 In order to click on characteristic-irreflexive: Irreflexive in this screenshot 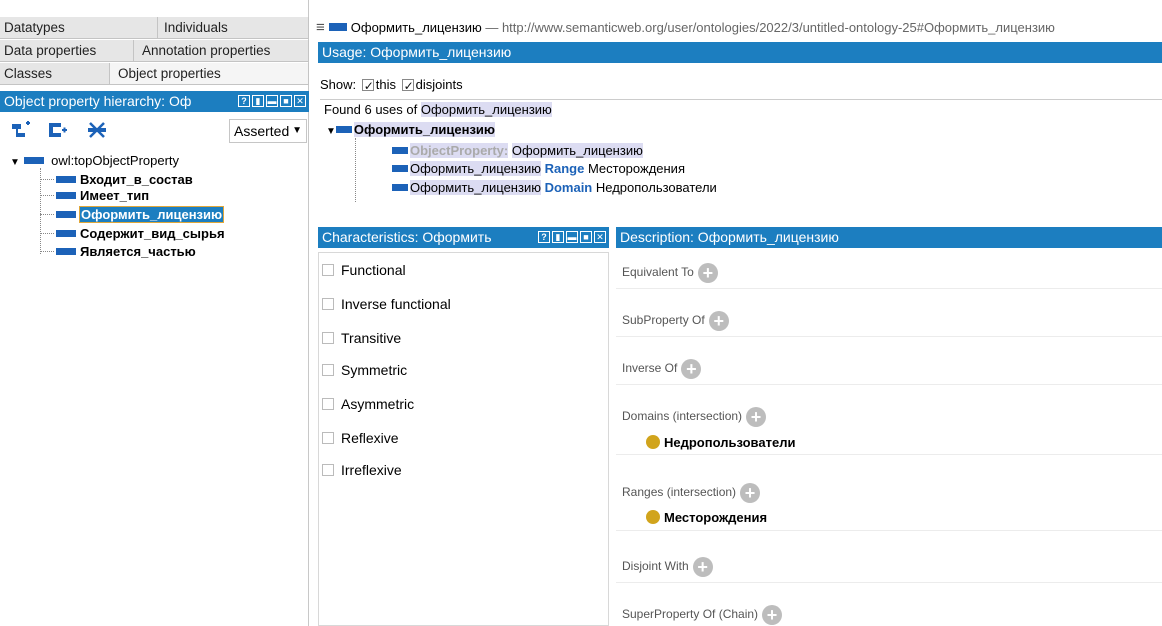, I will do `click(362, 470)`.